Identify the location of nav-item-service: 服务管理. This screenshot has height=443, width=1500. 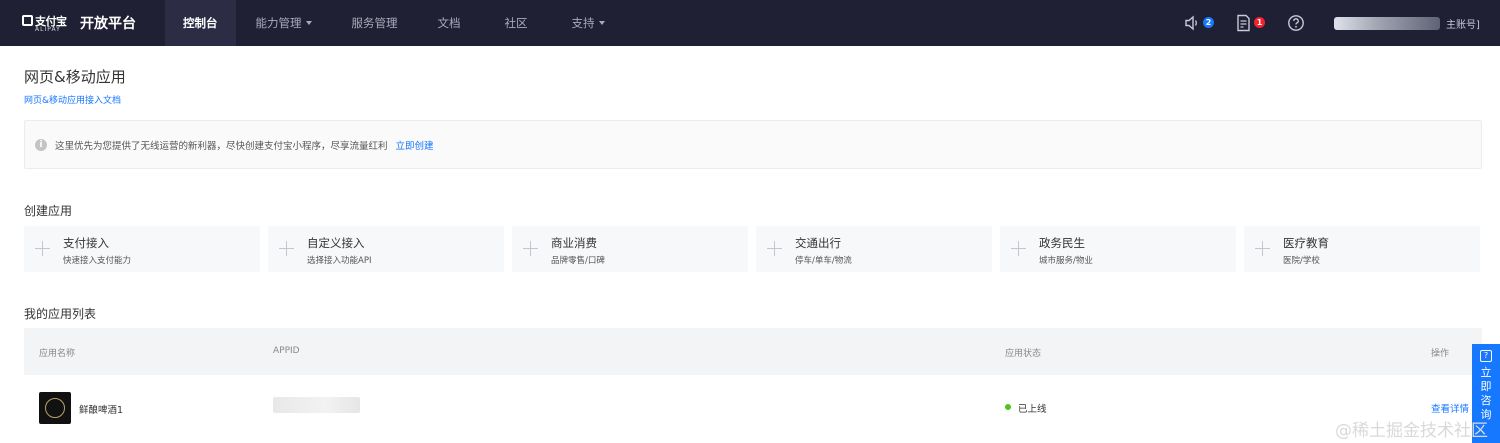
(375, 23).